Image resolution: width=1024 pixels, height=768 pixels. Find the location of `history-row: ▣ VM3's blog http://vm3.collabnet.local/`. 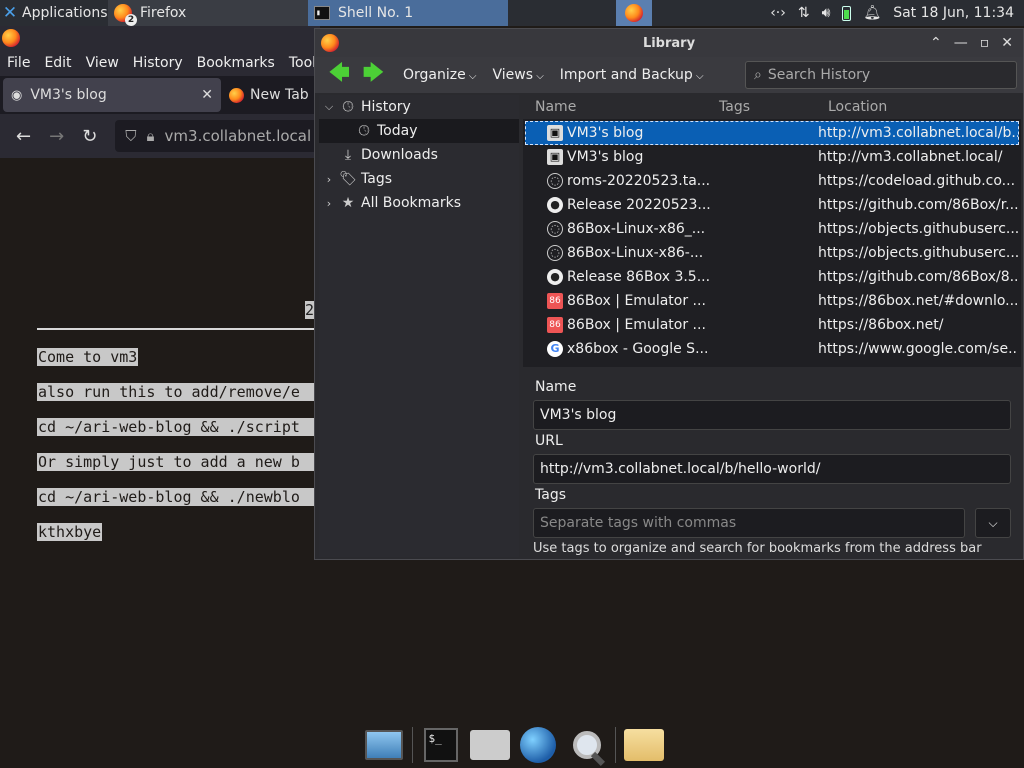

history-row: ▣ VM3's blog http://vm3.collabnet.local/ is located at coordinates (772, 157).